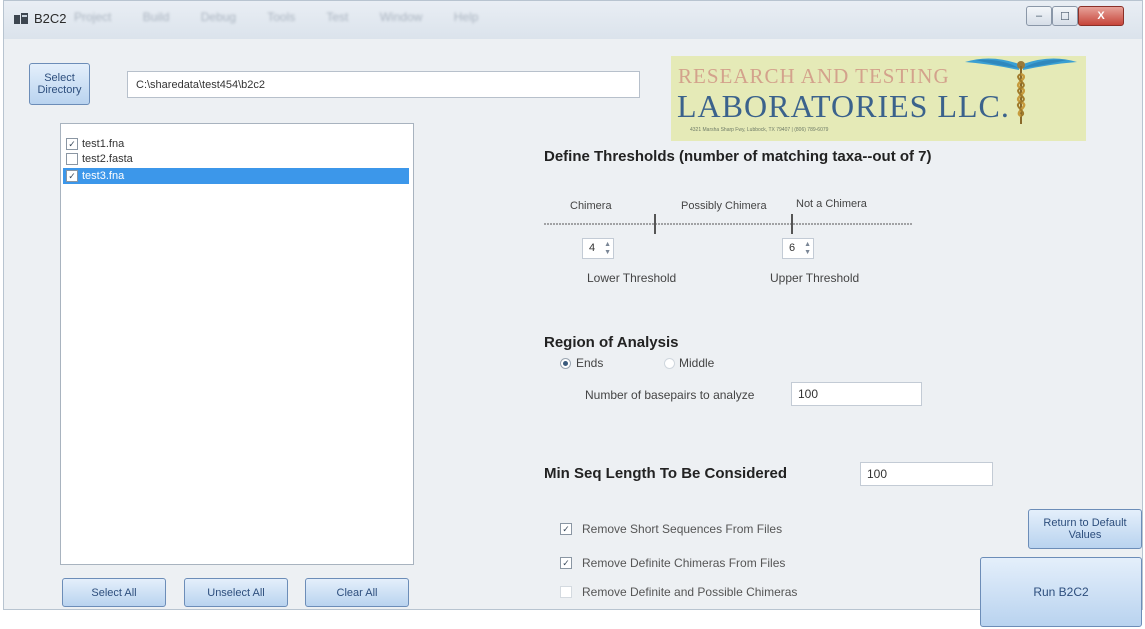 This screenshot has width=1145, height=629. What do you see at coordinates (218, 17) in the screenshot?
I see `menu-item-debug: Debug` at bounding box center [218, 17].